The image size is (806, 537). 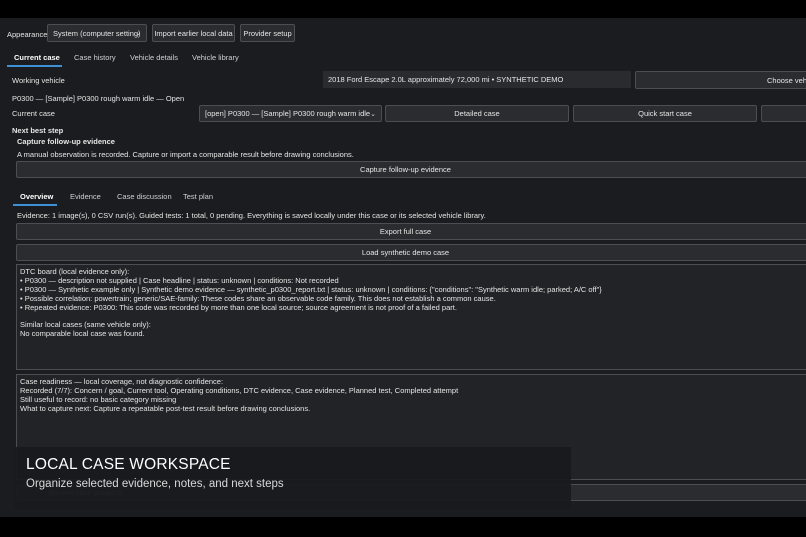 What do you see at coordinates (82, 334) in the screenshot?
I see `dtc-line: No comparable local case was found.` at bounding box center [82, 334].